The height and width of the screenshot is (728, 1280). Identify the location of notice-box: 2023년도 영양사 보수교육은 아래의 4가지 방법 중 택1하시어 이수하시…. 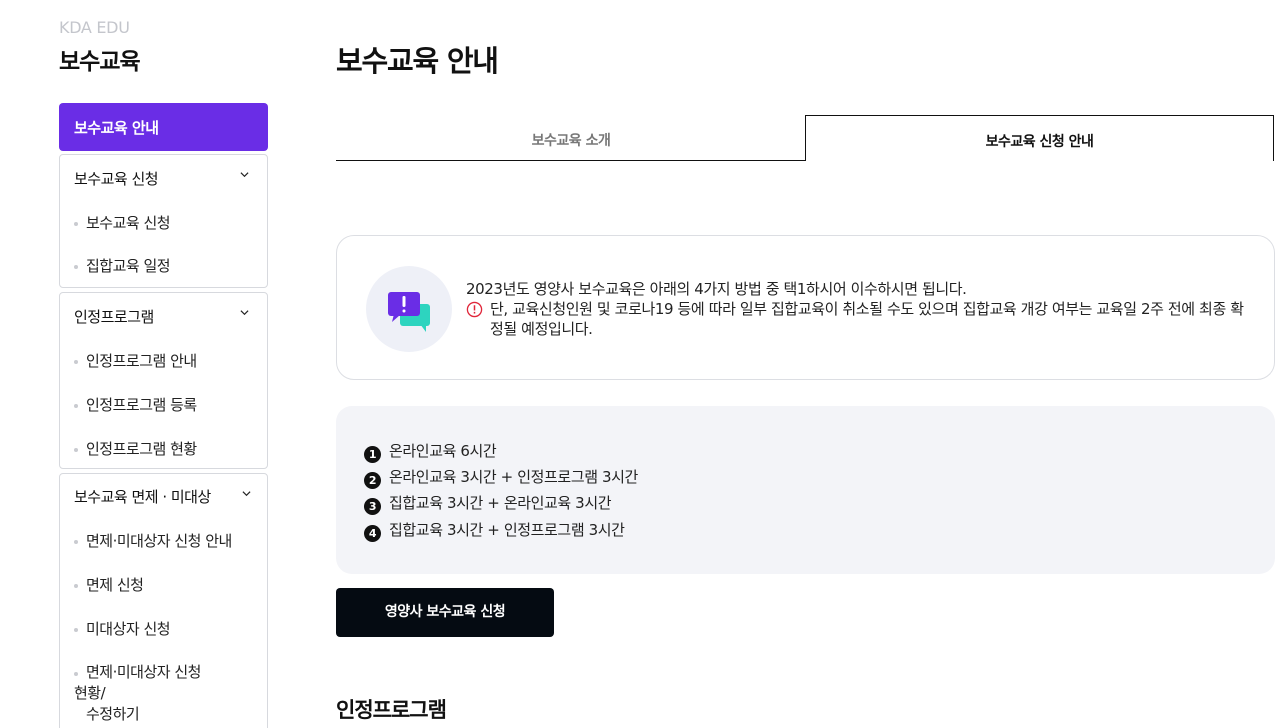
(805, 307).